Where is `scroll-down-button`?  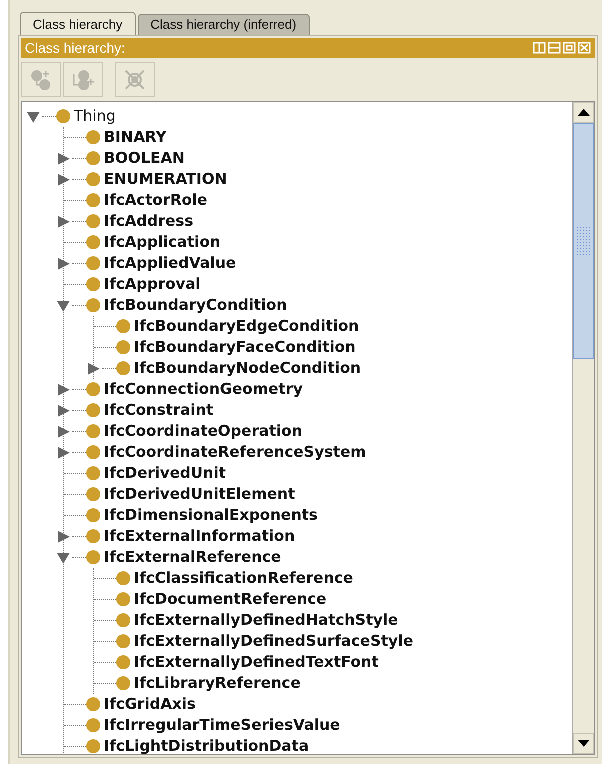
scroll-down-button is located at coordinates (583, 743).